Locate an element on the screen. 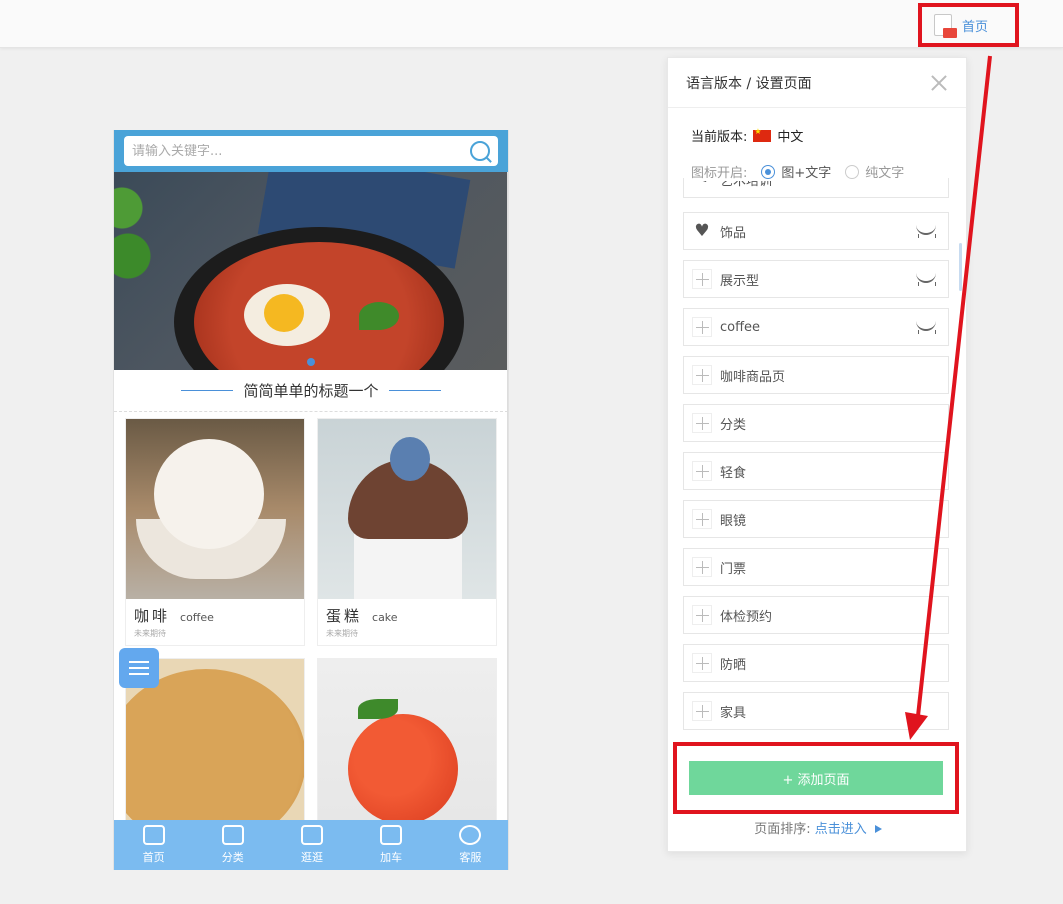 This screenshot has height=904, width=1063. arrow-head is located at coordinates (916, 726).